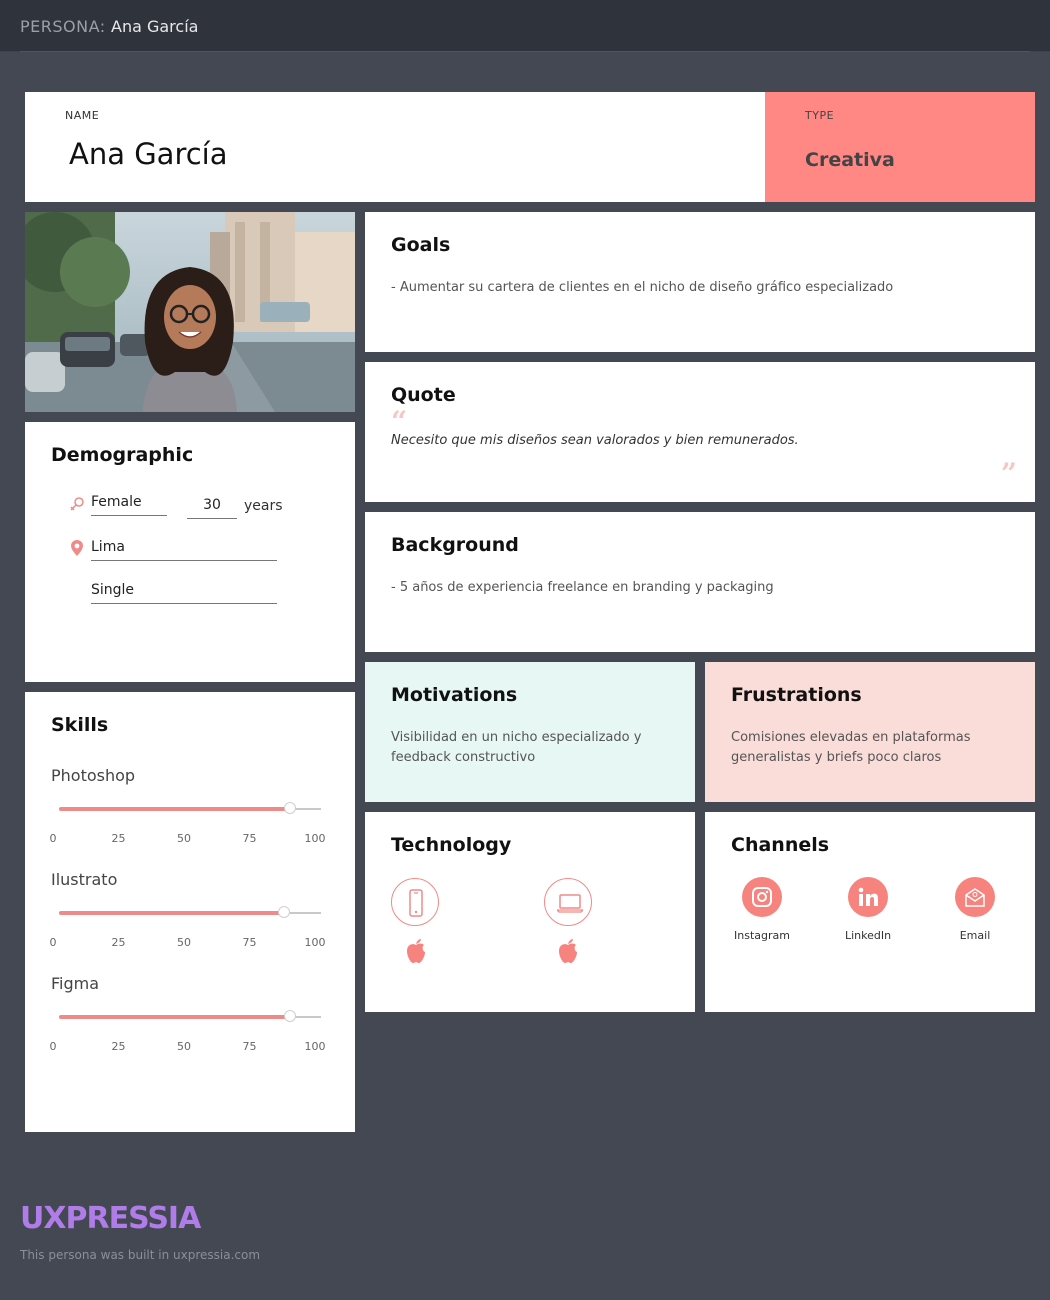 The image size is (1050, 1300). Describe the element at coordinates (820, 115) in the screenshot. I see `type-label: TYPE` at that location.